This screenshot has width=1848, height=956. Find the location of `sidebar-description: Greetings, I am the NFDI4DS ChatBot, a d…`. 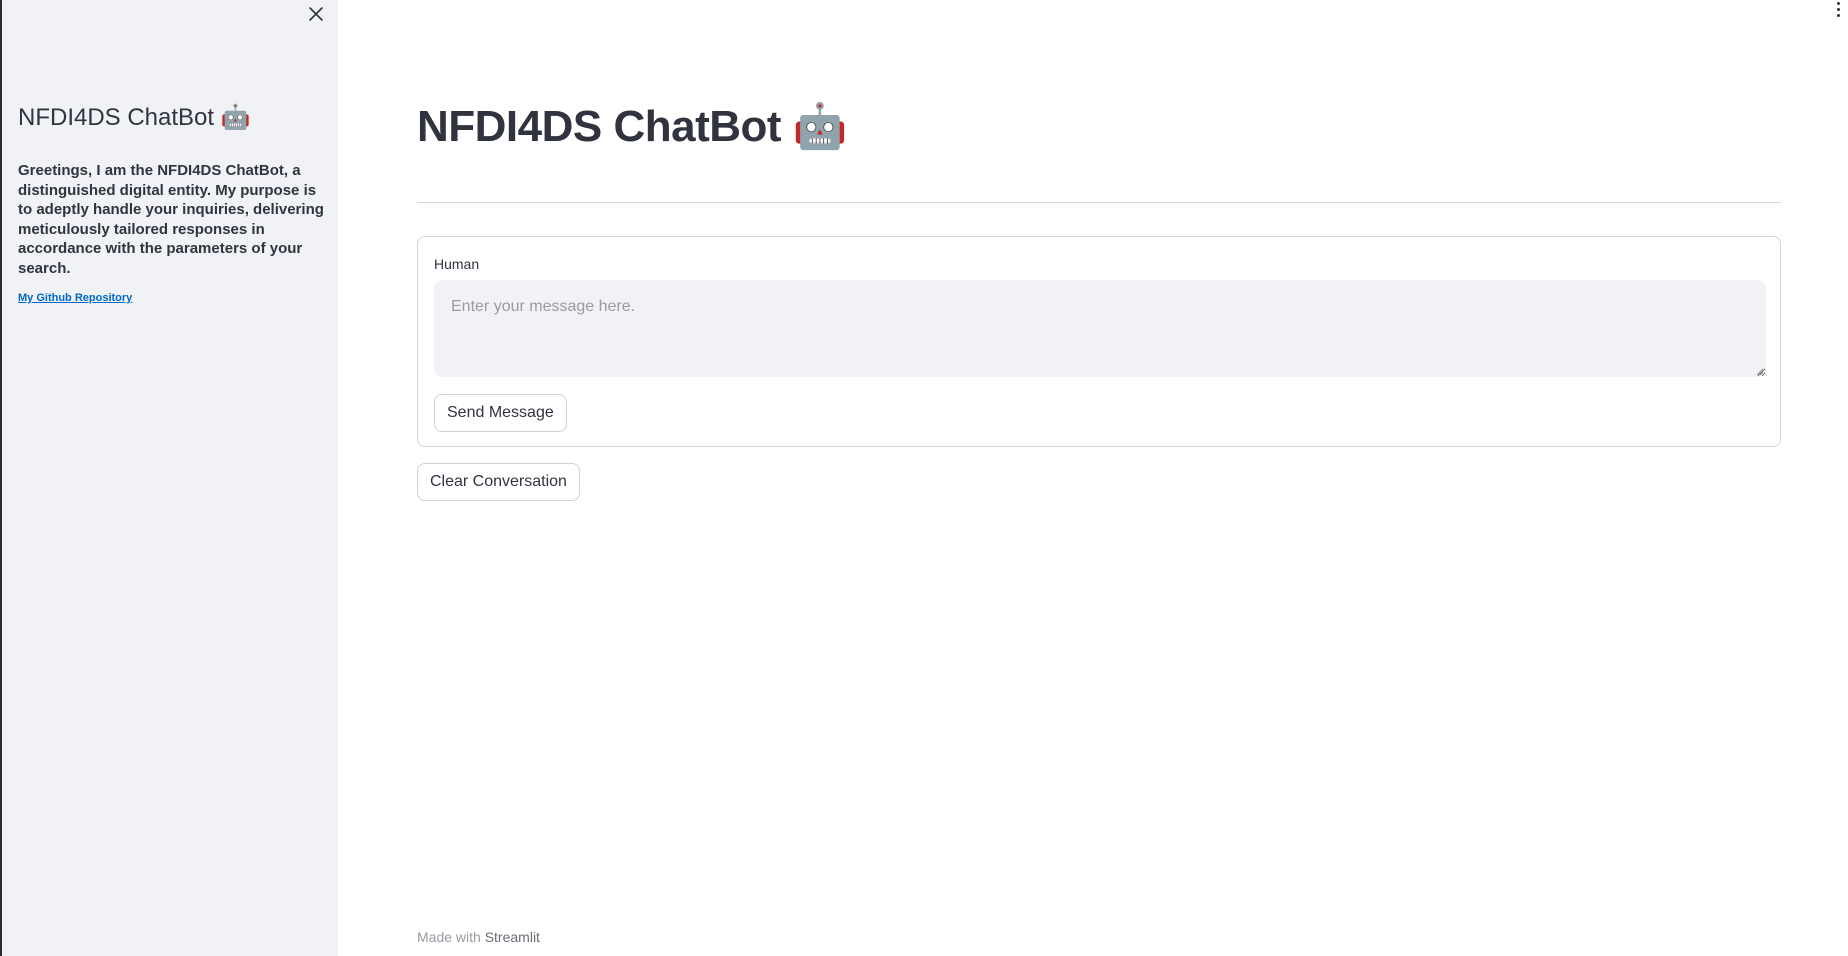

sidebar-description: Greetings, I am the NFDI4DS ChatBot, a d… is located at coordinates (171, 219).